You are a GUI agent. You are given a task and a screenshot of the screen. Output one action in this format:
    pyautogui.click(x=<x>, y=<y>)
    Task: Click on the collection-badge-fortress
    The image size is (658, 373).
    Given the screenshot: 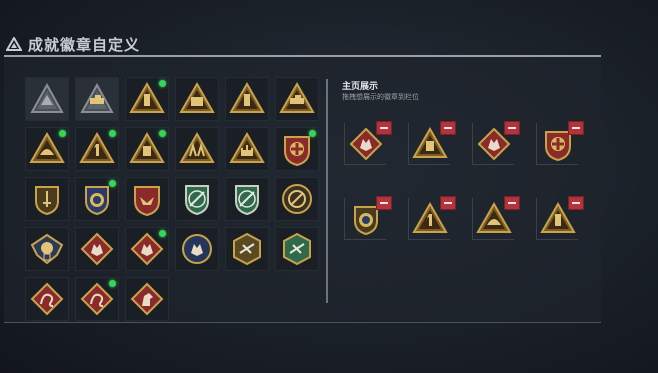 What is the action you would take?
    pyautogui.click(x=197, y=97)
    